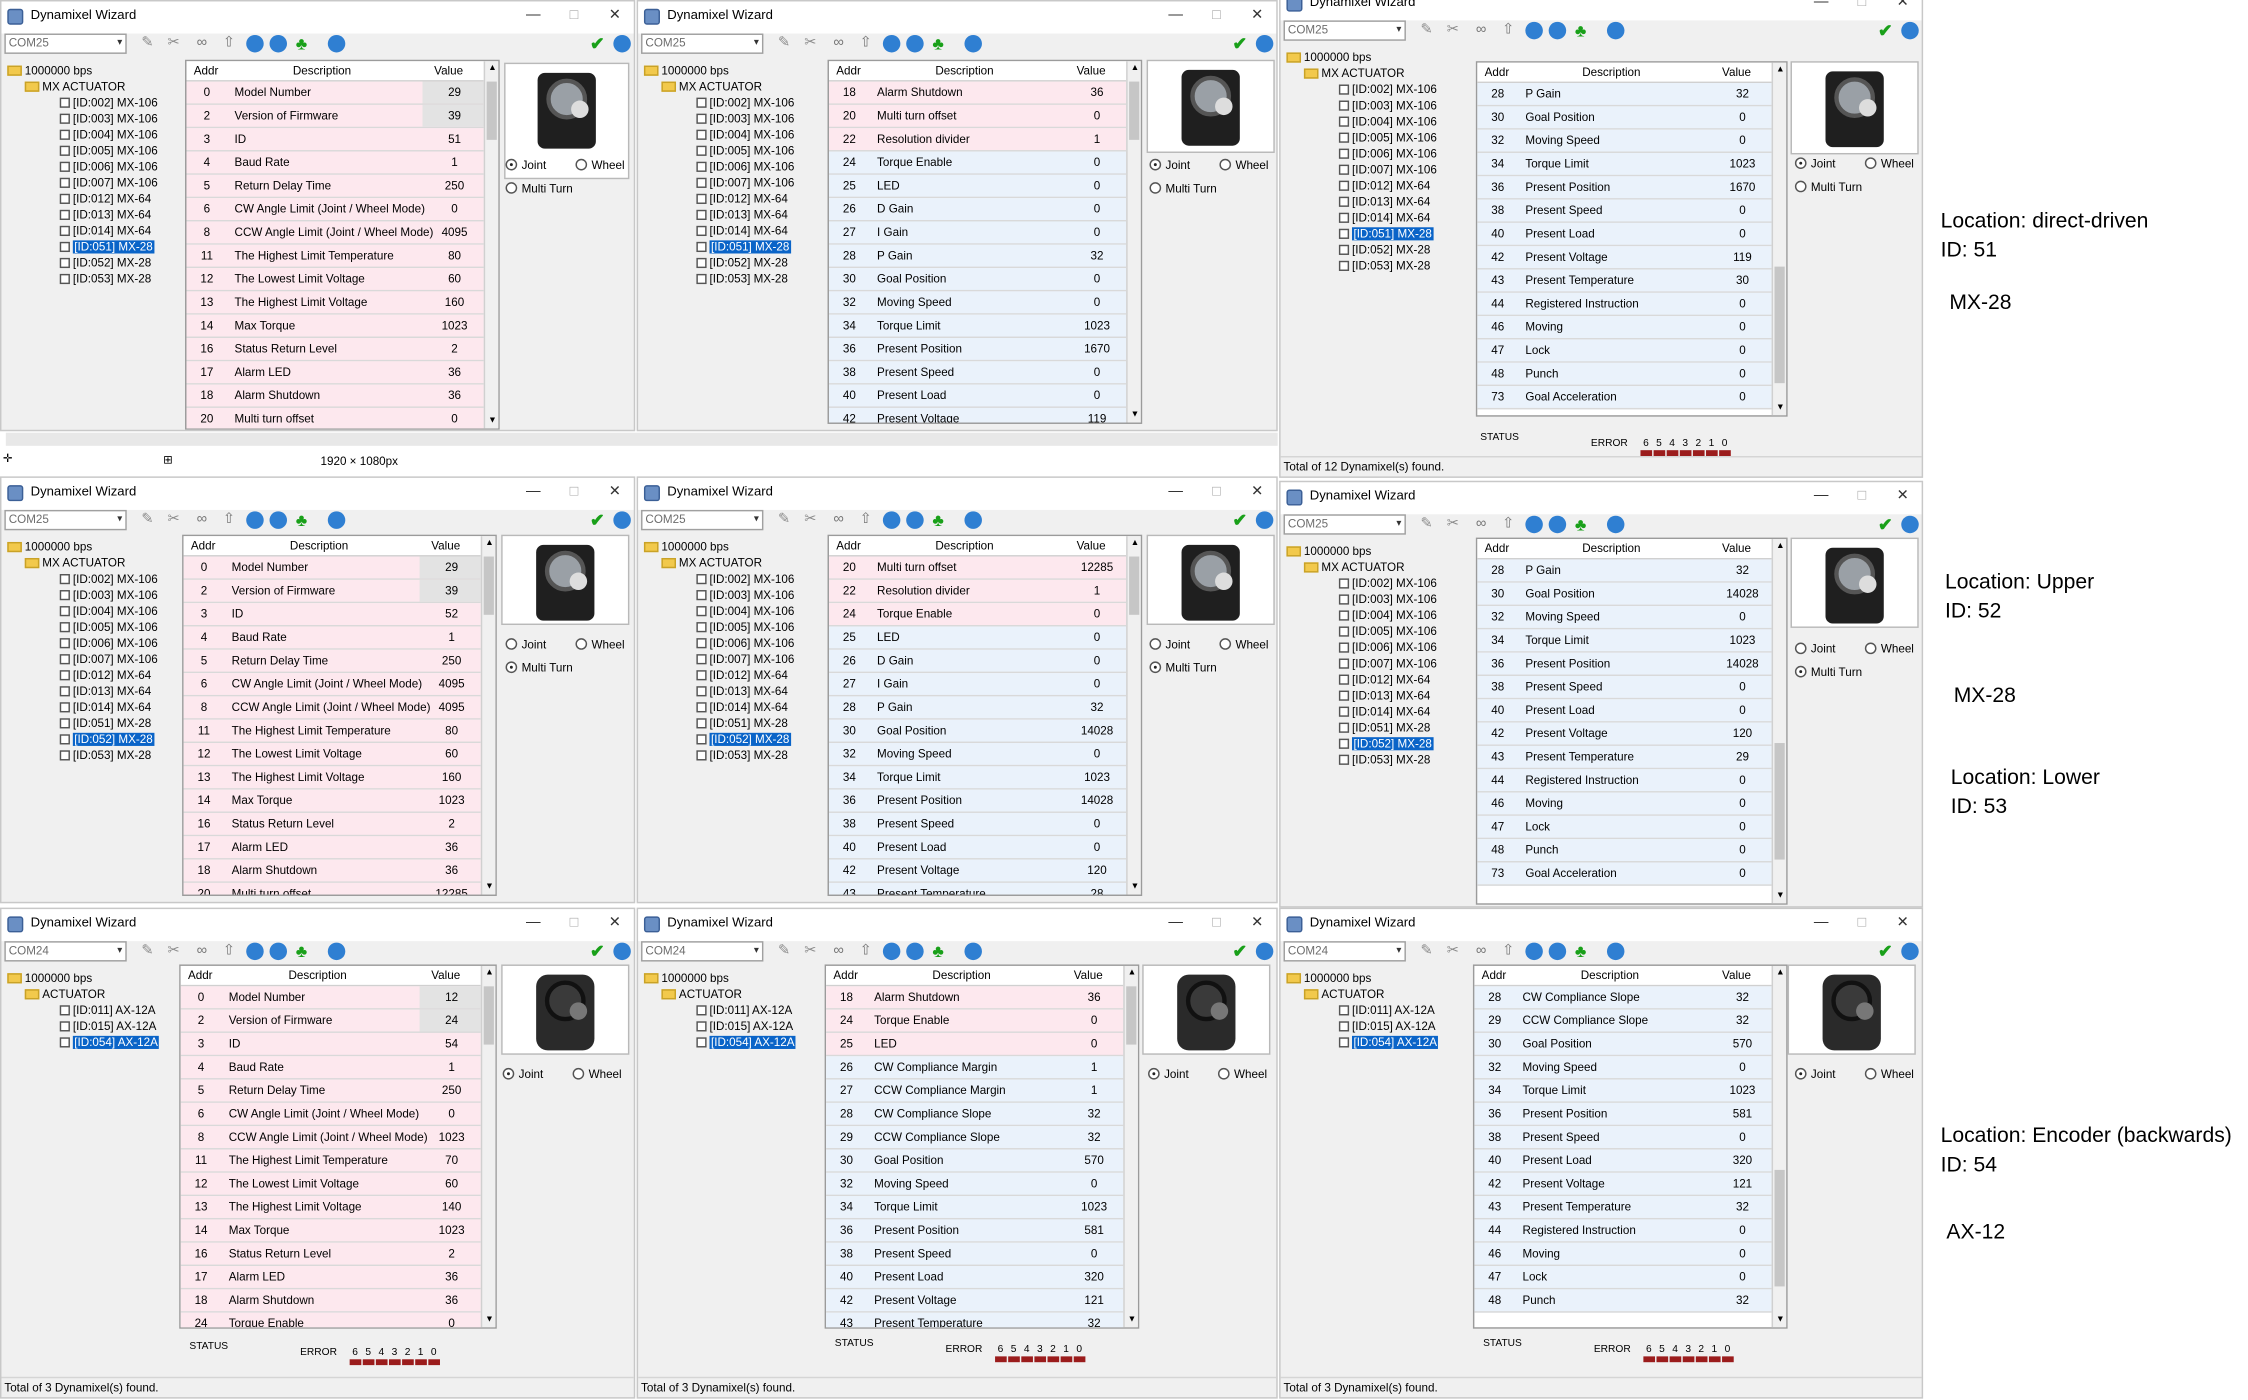 This screenshot has width=2248, height=1400. Describe the element at coordinates (335, 373) in the screenshot. I see `table-row: 17 Alarm LED 36` at that location.